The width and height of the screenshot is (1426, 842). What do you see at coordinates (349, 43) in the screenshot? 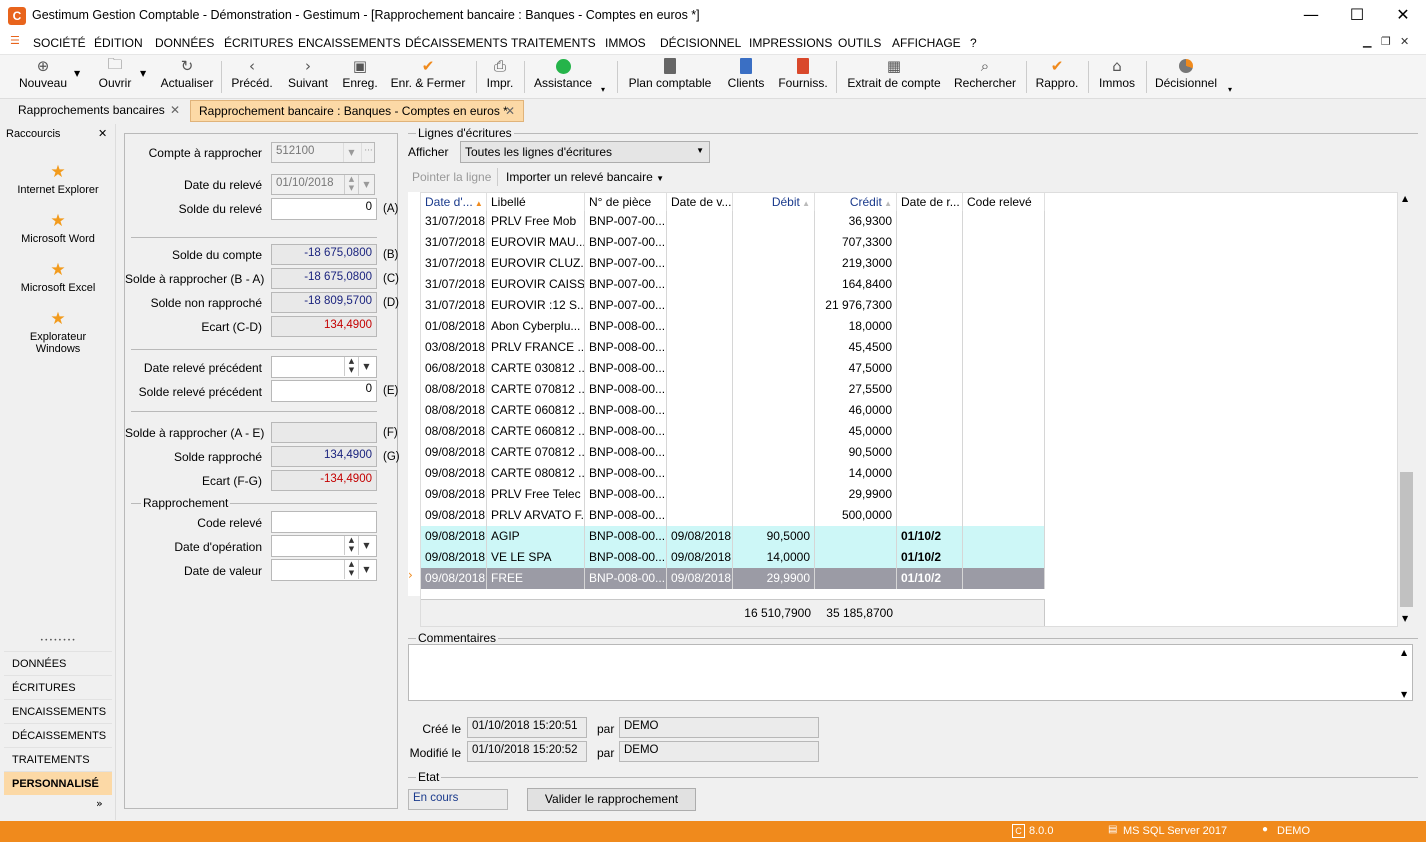
I see `menu-encaissements: ENCAISSEMENTS` at bounding box center [349, 43].